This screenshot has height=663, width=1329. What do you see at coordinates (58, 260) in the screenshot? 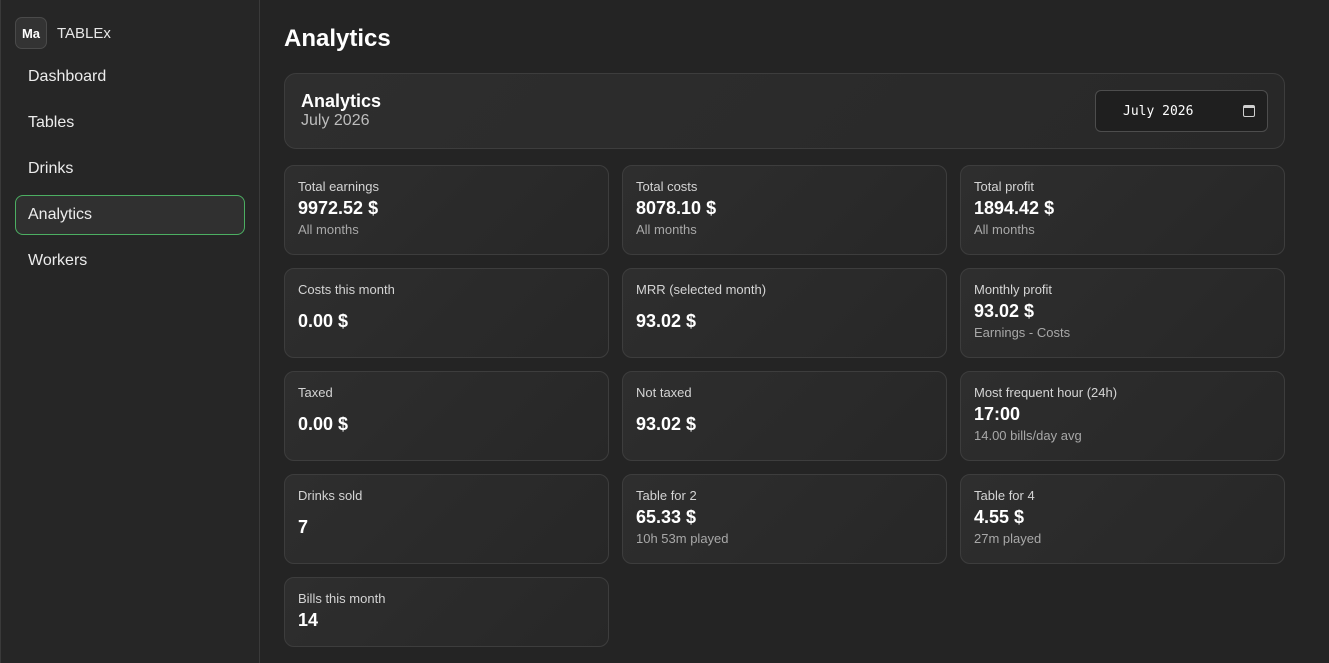
I see `sidebar-item-label: Workers` at bounding box center [58, 260].